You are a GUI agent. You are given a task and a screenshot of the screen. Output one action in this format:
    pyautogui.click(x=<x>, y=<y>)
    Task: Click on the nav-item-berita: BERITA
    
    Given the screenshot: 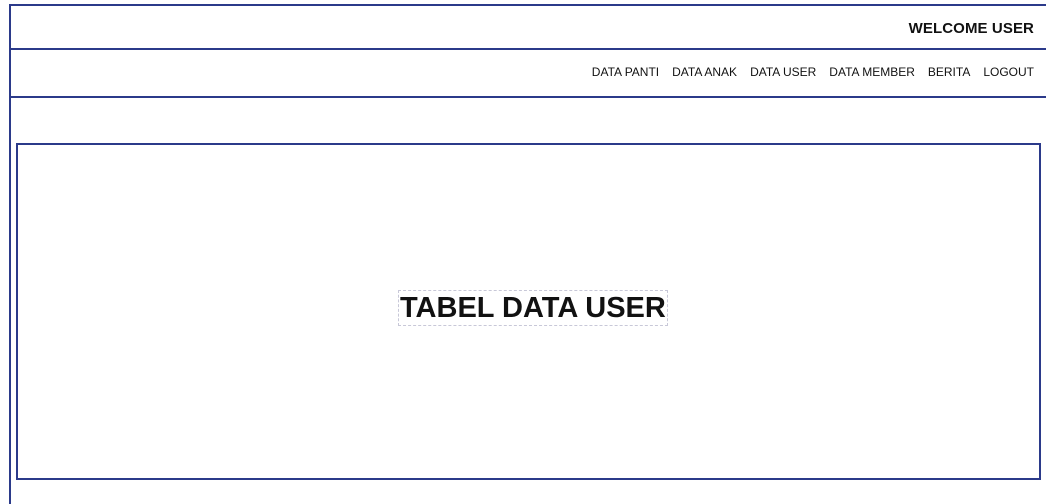 What is the action you would take?
    pyautogui.click(x=949, y=72)
    